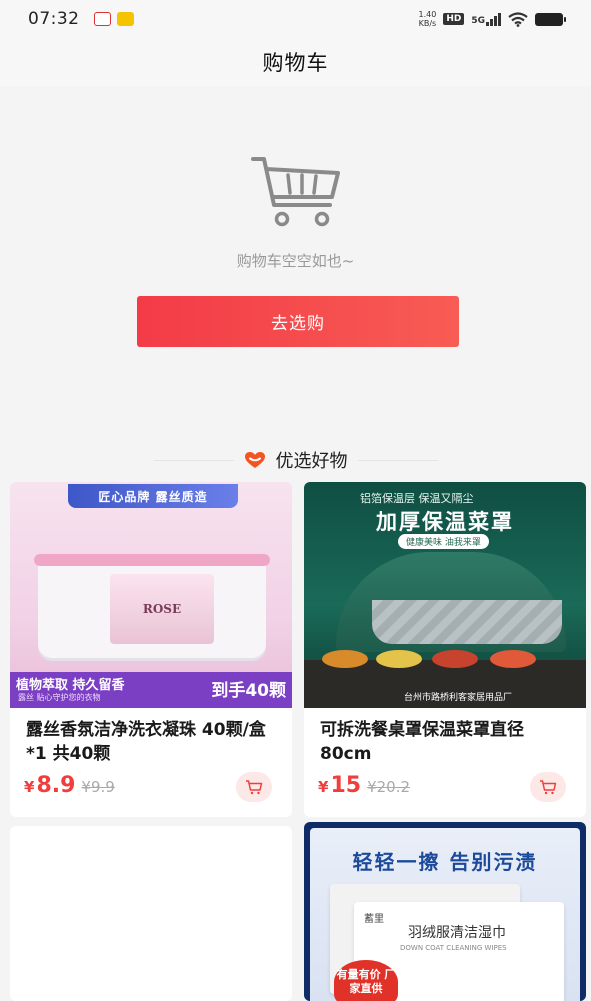 This screenshot has width=591, height=1001. I want to click on product-name: 露丝香氛洁净洗衣凝珠 40颗/盒*1 共40颗, so click(146, 742).